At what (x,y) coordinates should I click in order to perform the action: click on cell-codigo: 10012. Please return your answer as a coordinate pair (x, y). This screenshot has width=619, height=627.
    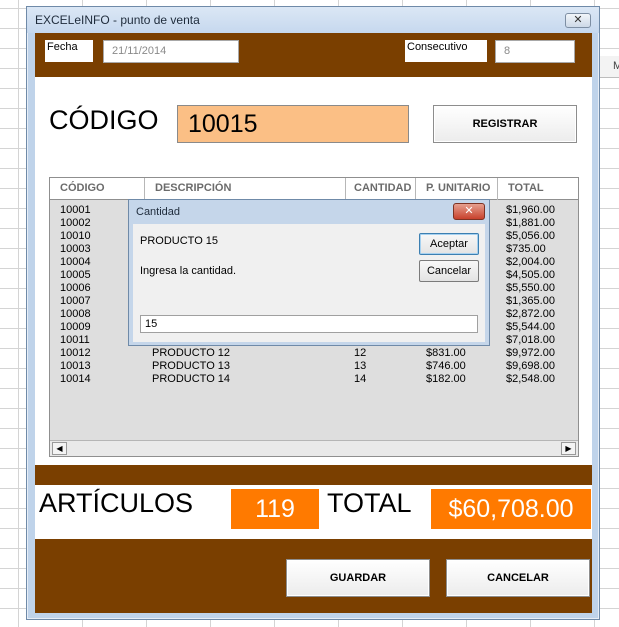
    Looking at the image, I should click on (75, 353).